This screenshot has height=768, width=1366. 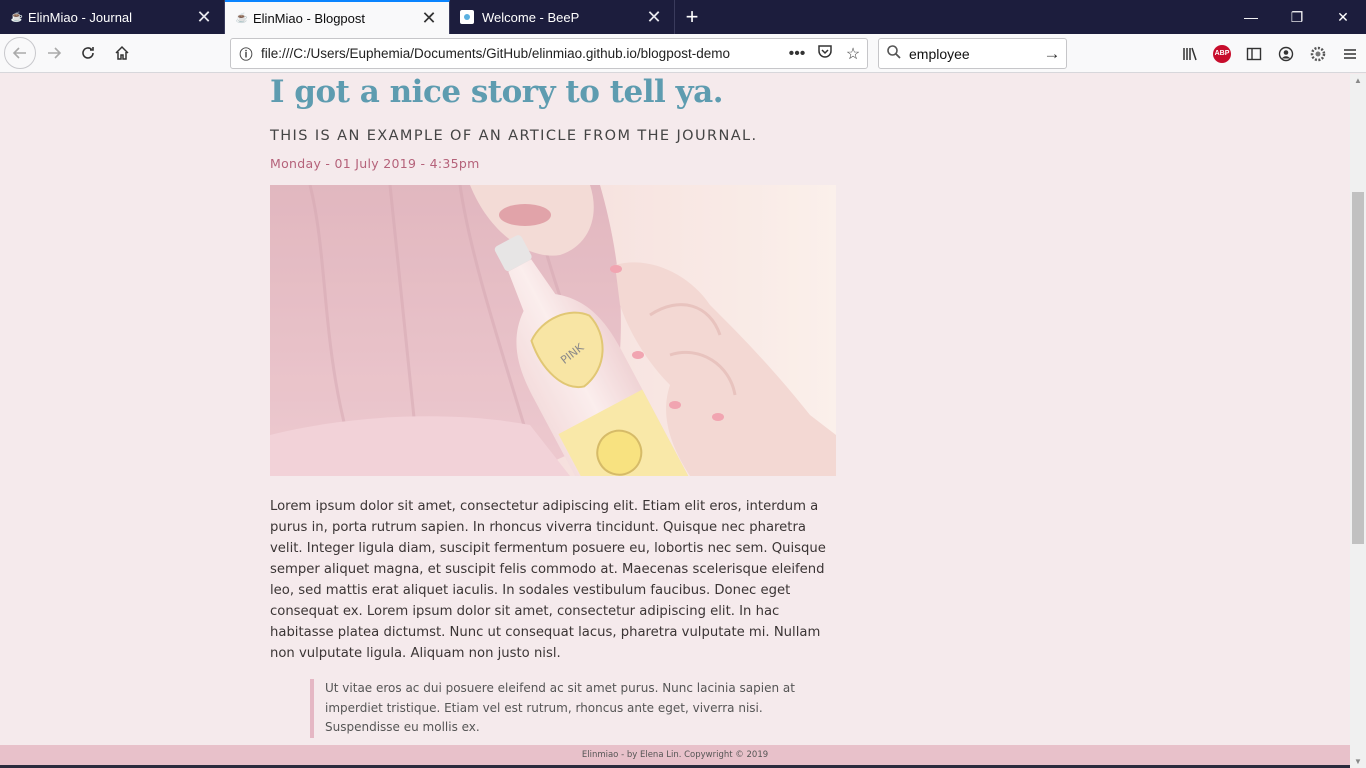 I want to click on back-arrow-icon, so click(x=19, y=53).